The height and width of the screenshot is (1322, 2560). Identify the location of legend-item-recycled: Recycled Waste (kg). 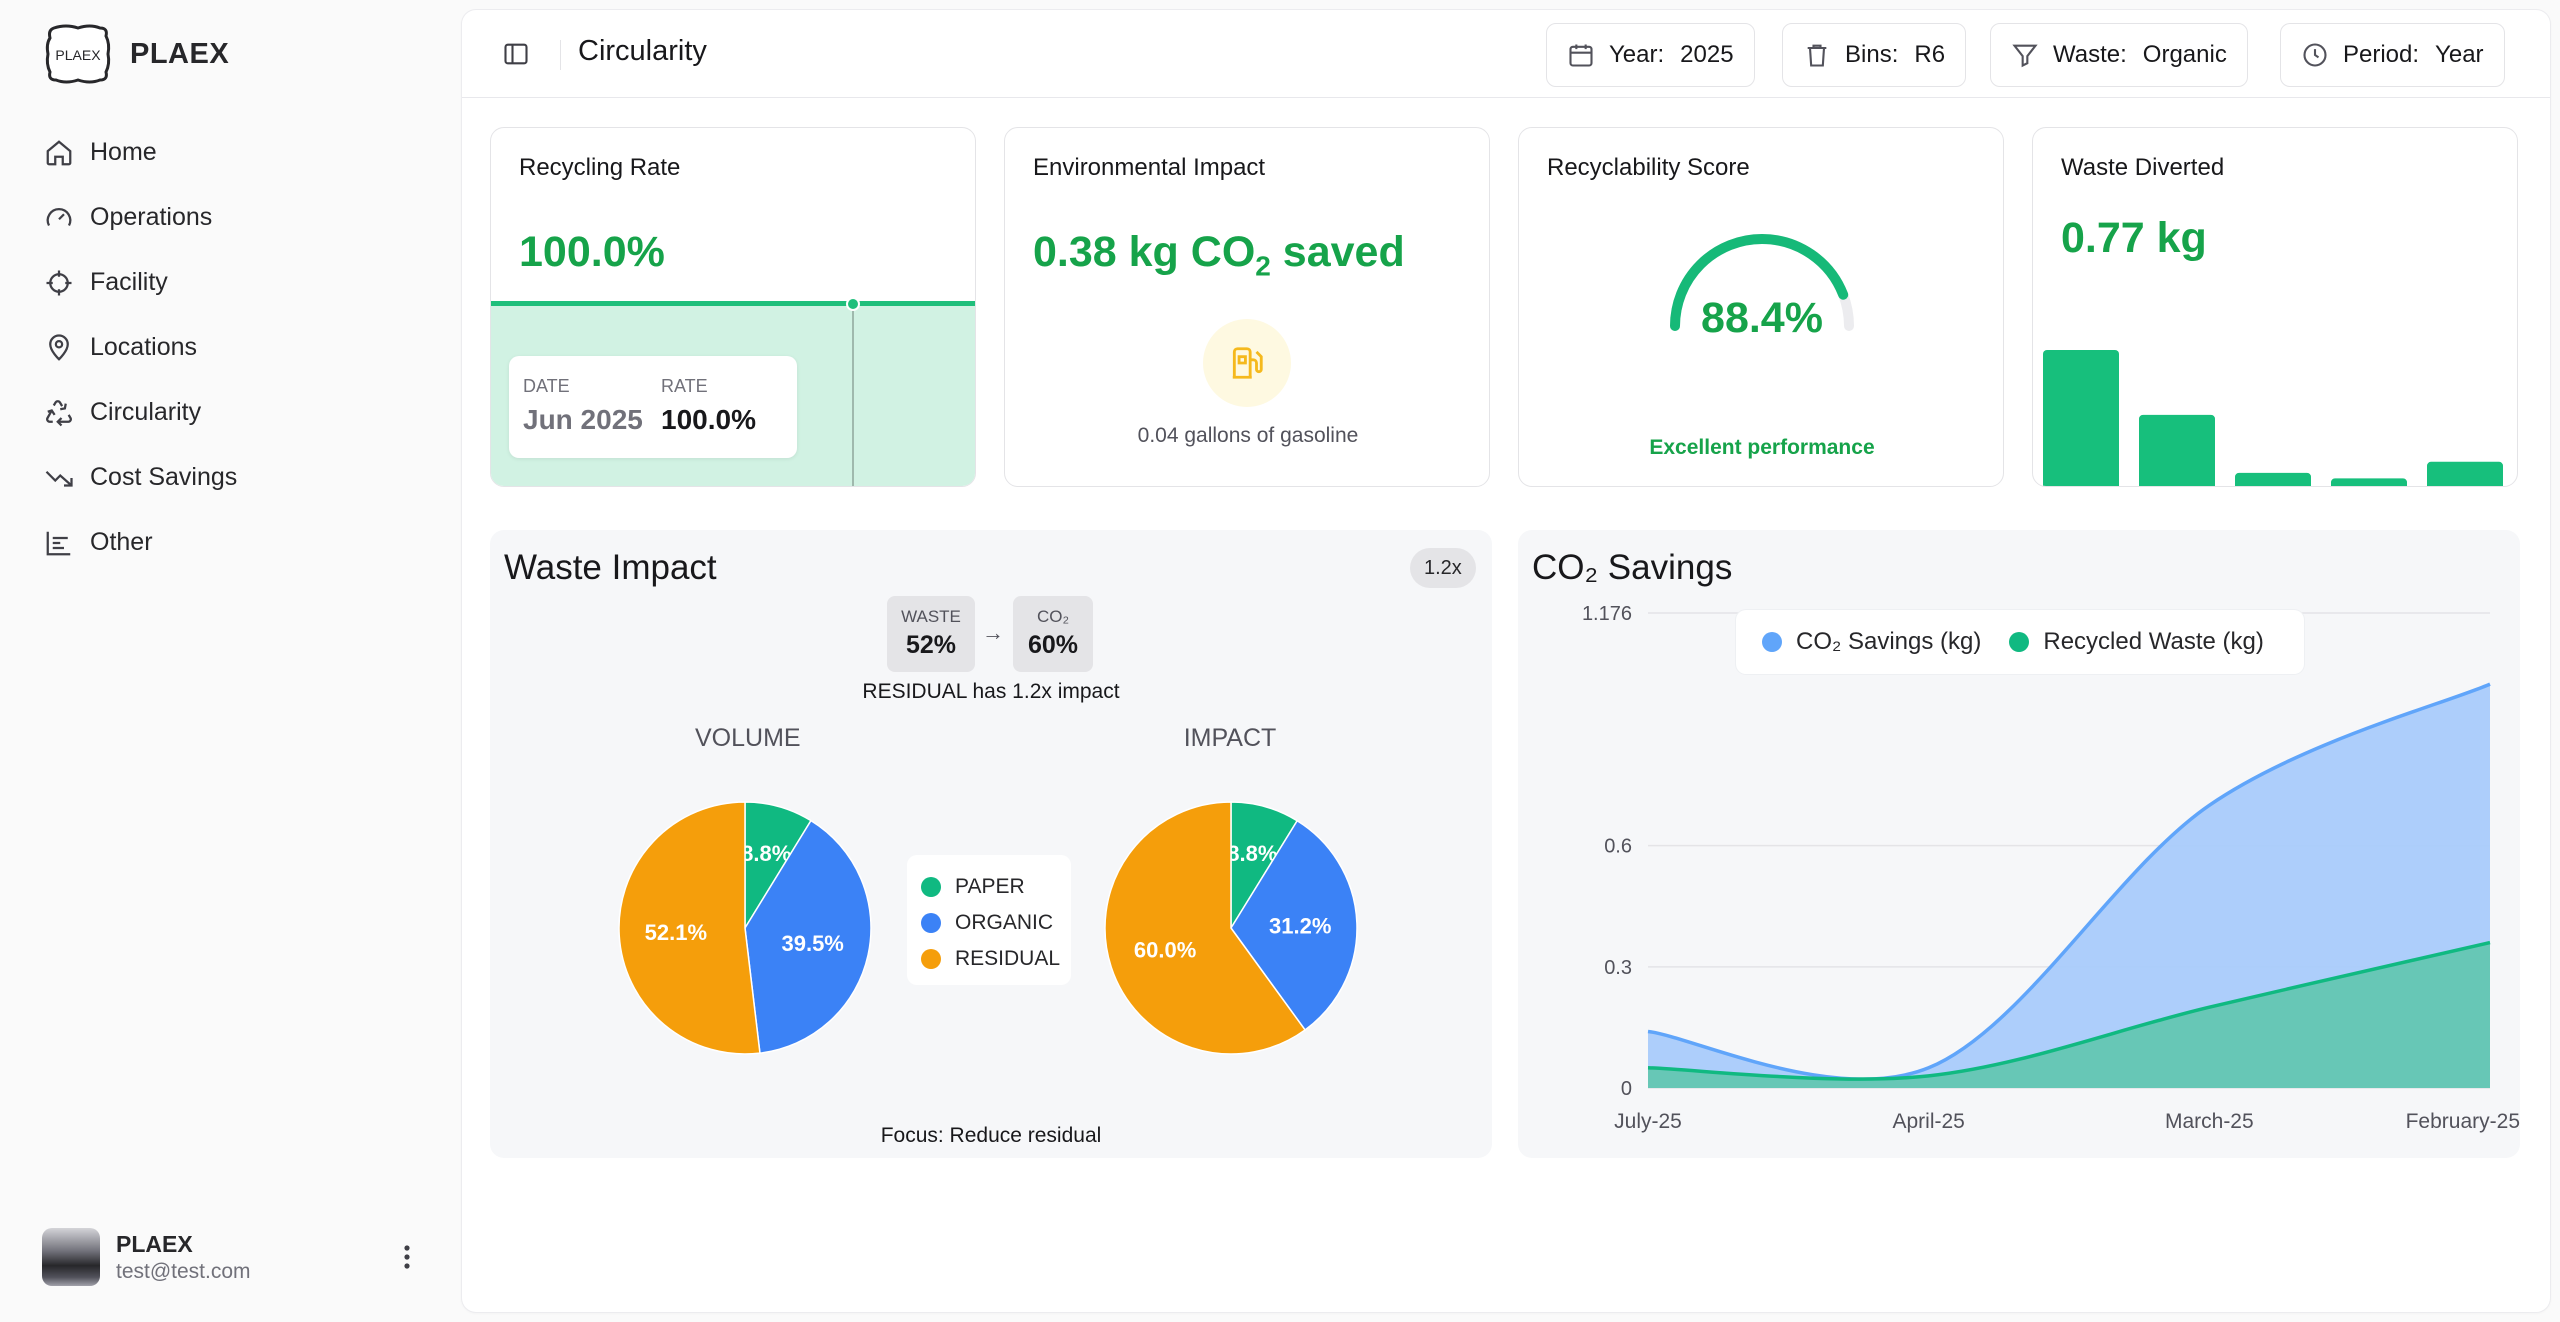
(2136, 642).